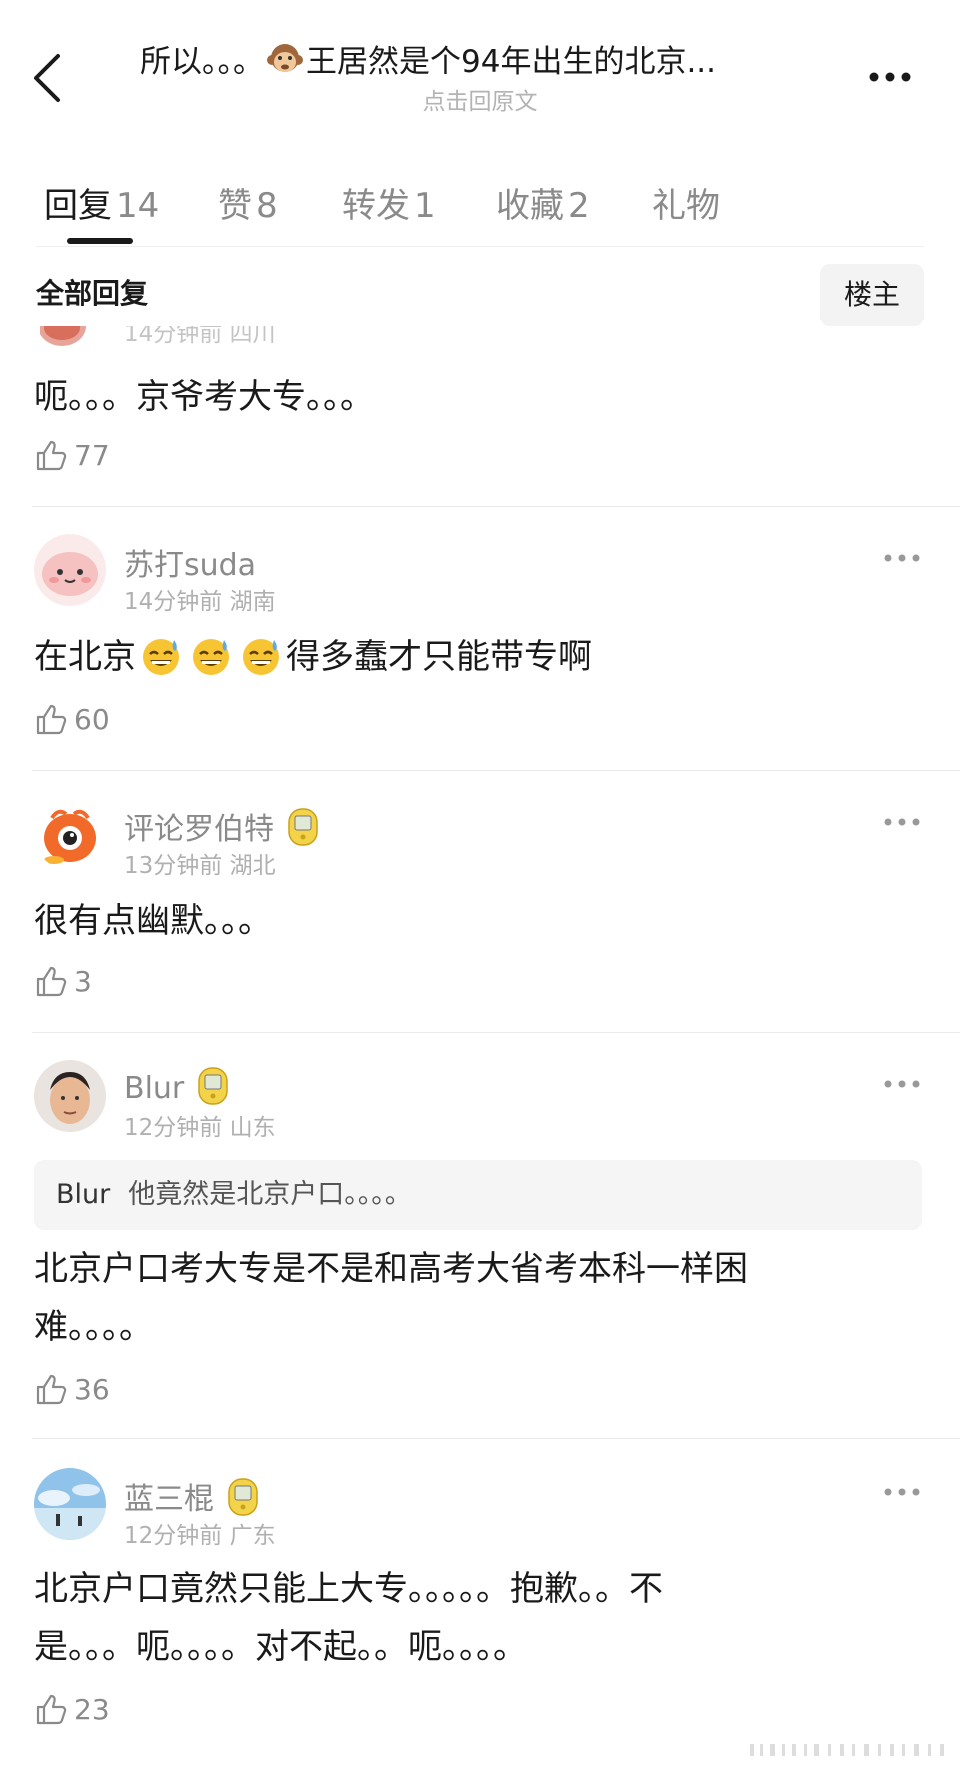 Image resolution: width=960 pixels, height=1767 pixels. I want to click on comment-text-line: 北京户口考大专是不是和高考大省考本科一样困, so click(391, 1269).